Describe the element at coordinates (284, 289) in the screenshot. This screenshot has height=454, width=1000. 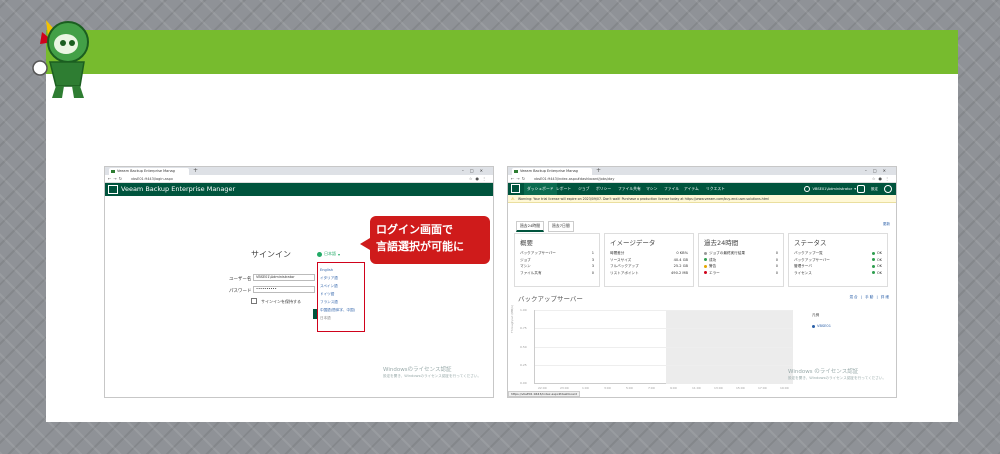
I see `password-input: ••••••••••` at that location.